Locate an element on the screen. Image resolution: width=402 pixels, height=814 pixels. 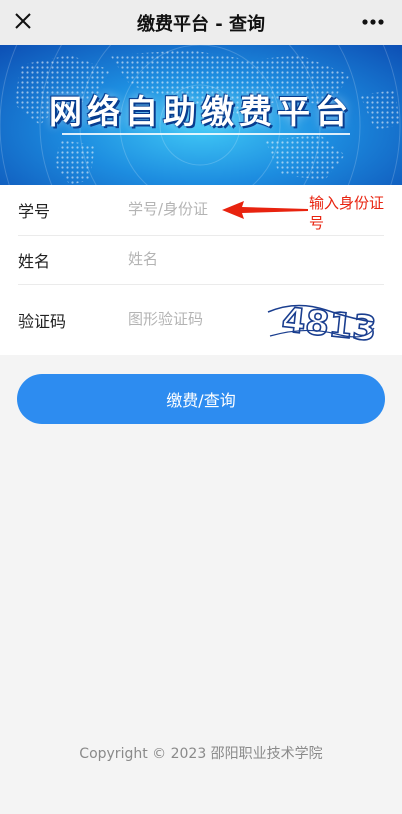
banner-underline is located at coordinates (206, 134).